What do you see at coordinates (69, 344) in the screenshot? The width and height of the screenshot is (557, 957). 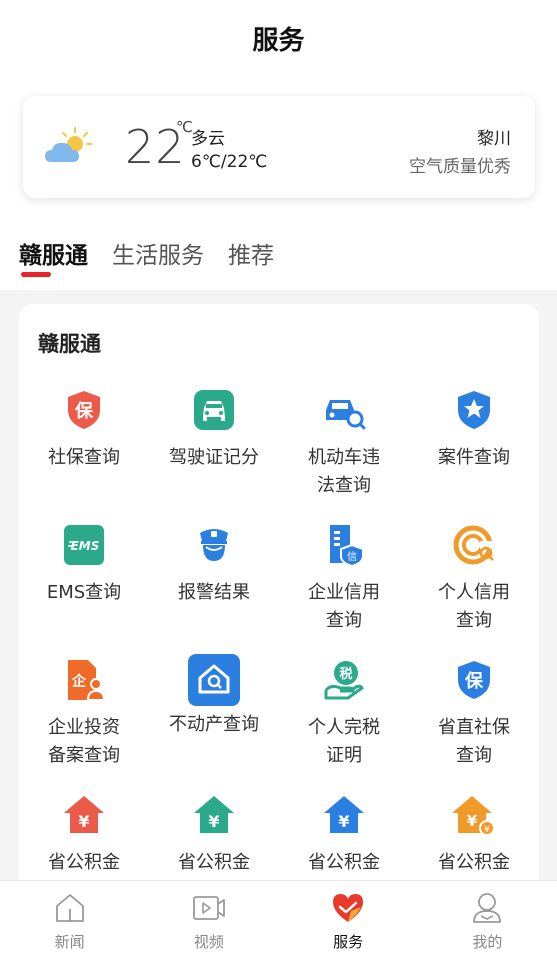 I see `section-title: 赣服通` at bounding box center [69, 344].